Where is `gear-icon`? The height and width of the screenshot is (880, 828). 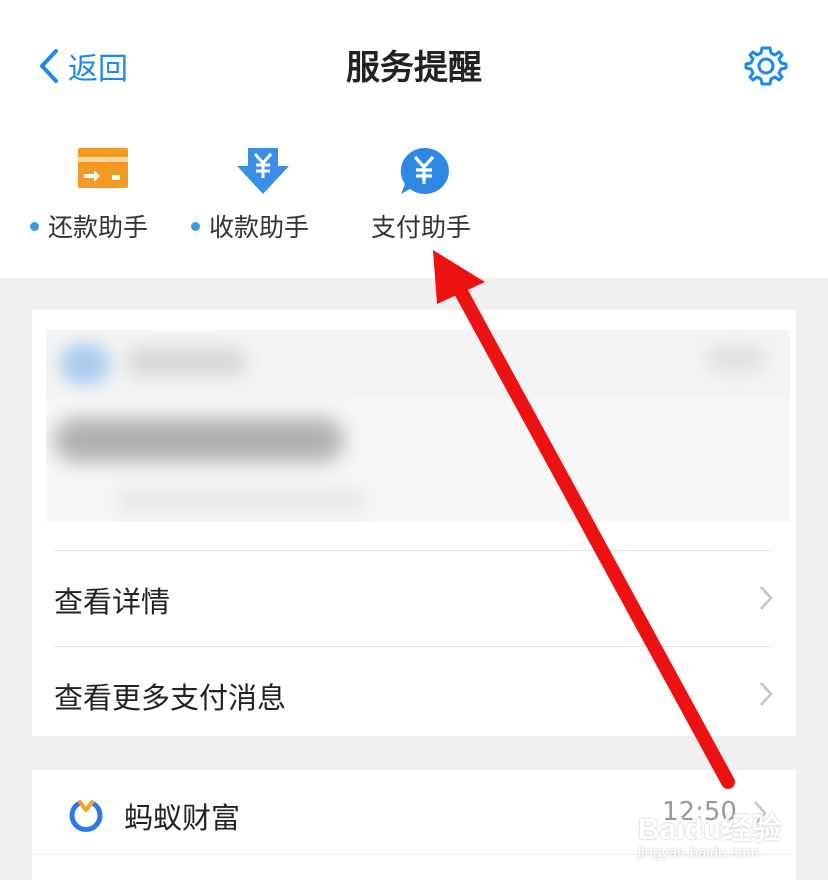
gear-icon is located at coordinates (766, 66).